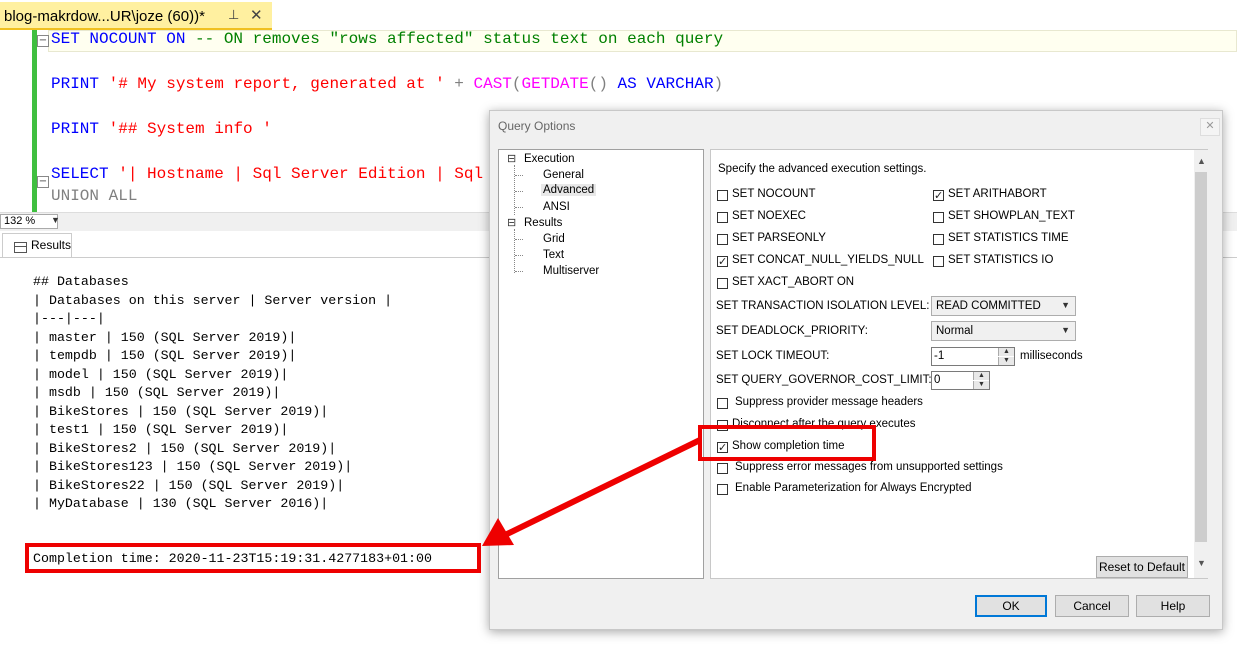 Image resolution: width=1237 pixels, height=658 pixels. I want to click on panel-description: Specify the advanced execution settings., so click(822, 169).